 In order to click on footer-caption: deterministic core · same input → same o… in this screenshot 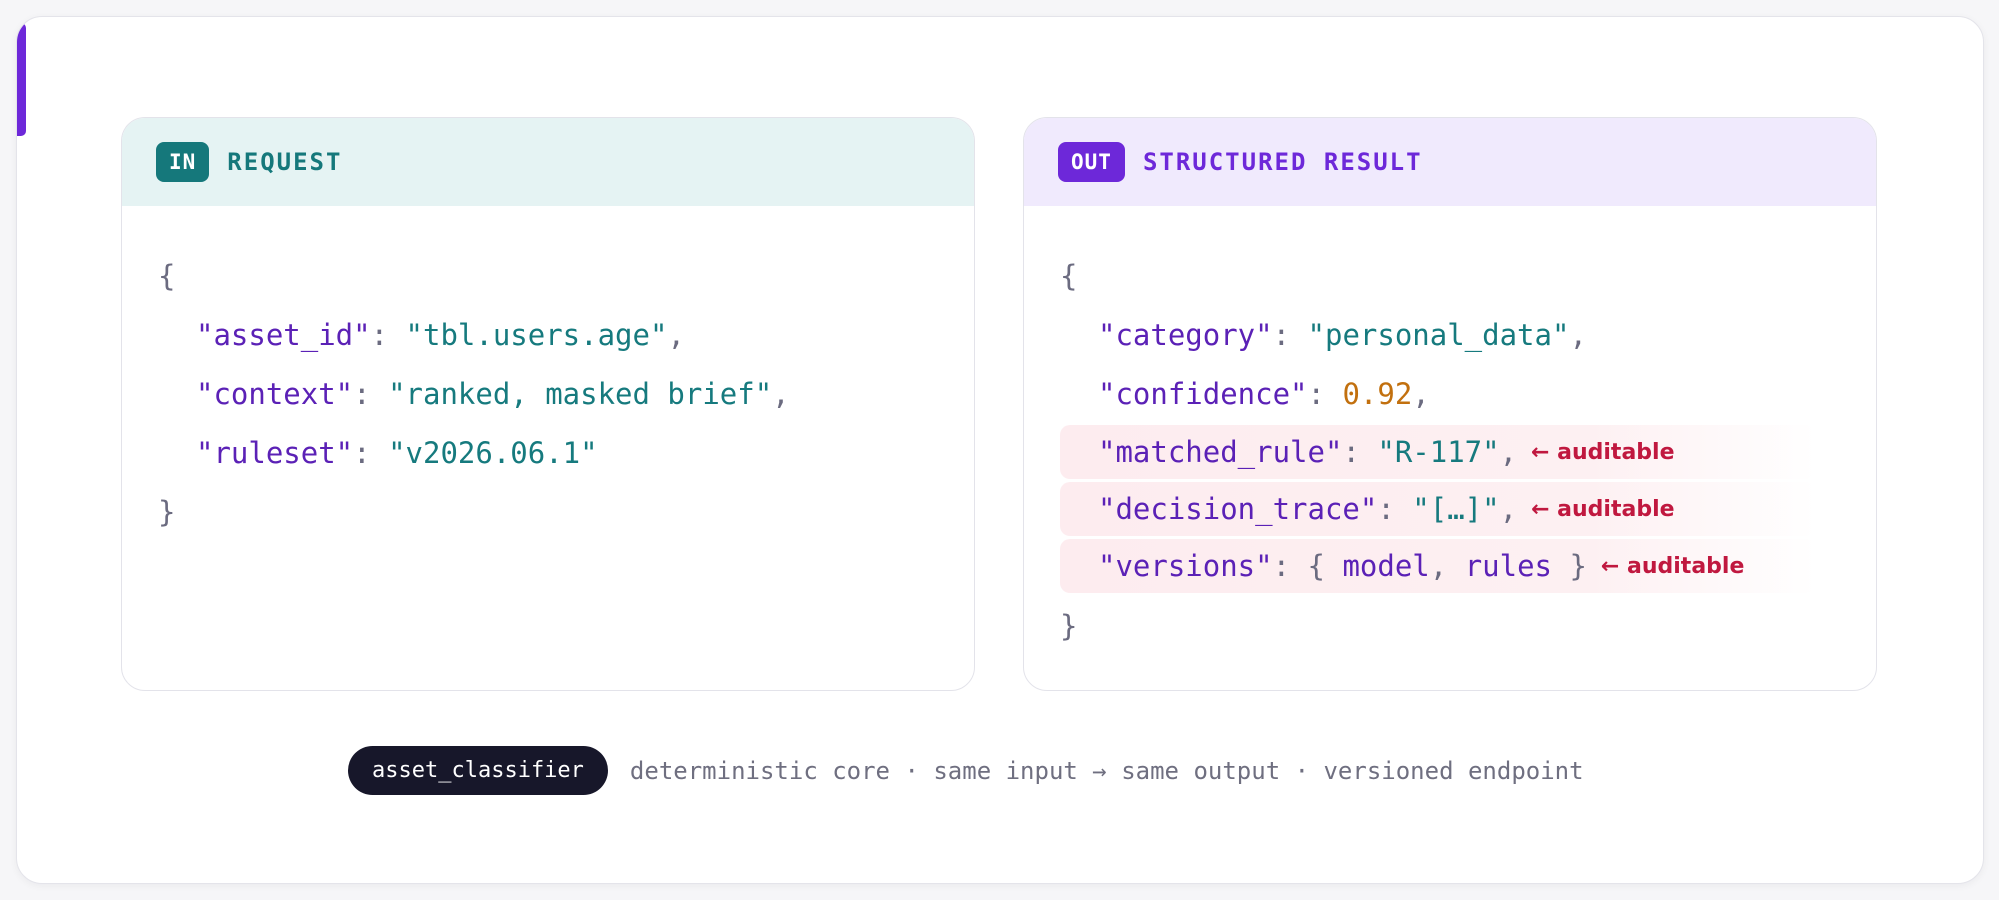, I will do `click(1106, 770)`.